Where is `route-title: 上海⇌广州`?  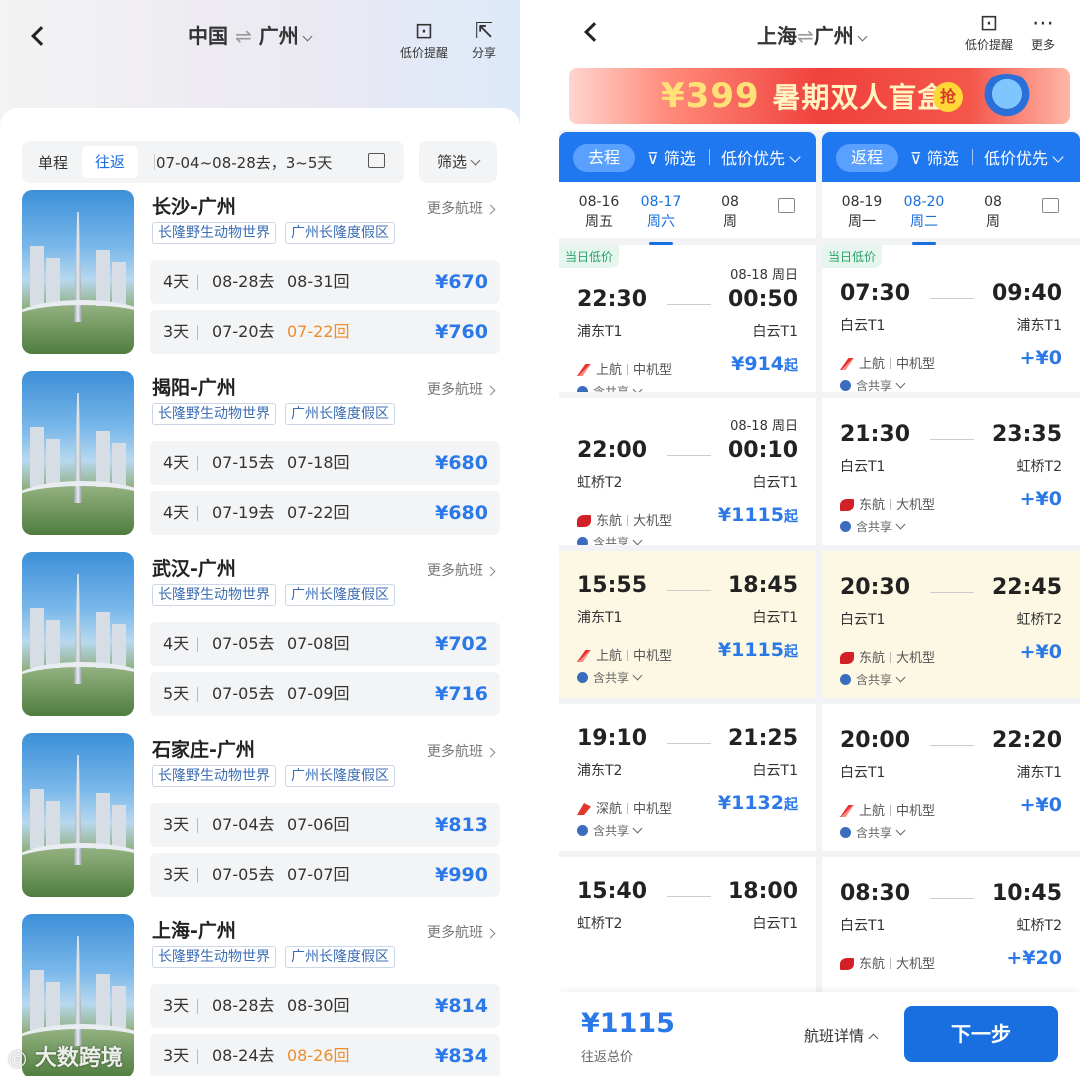 route-title: 上海⇌广州 is located at coordinates (812, 34).